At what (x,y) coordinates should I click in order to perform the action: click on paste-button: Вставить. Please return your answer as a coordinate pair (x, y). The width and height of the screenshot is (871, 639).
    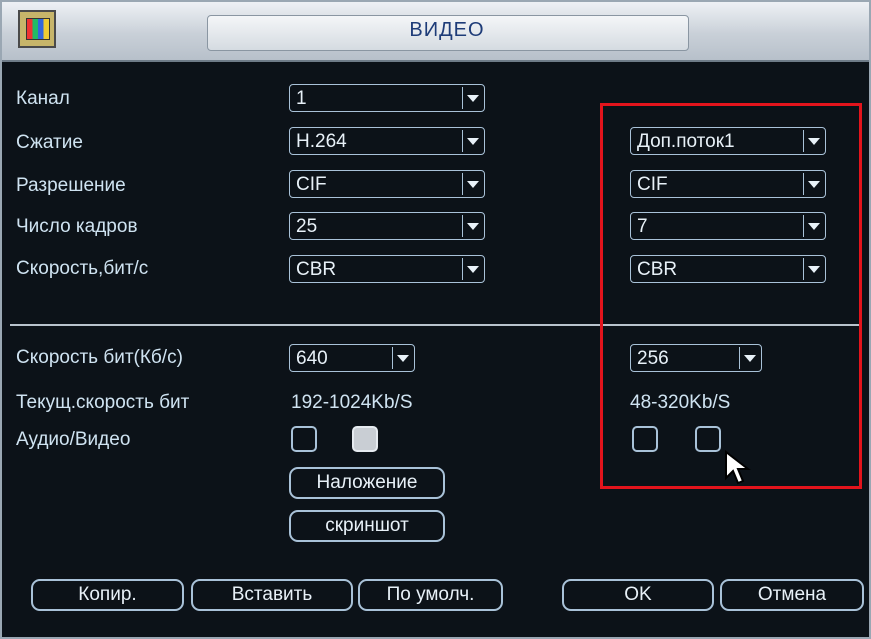
    Looking at the image, I should click on (272, 595).